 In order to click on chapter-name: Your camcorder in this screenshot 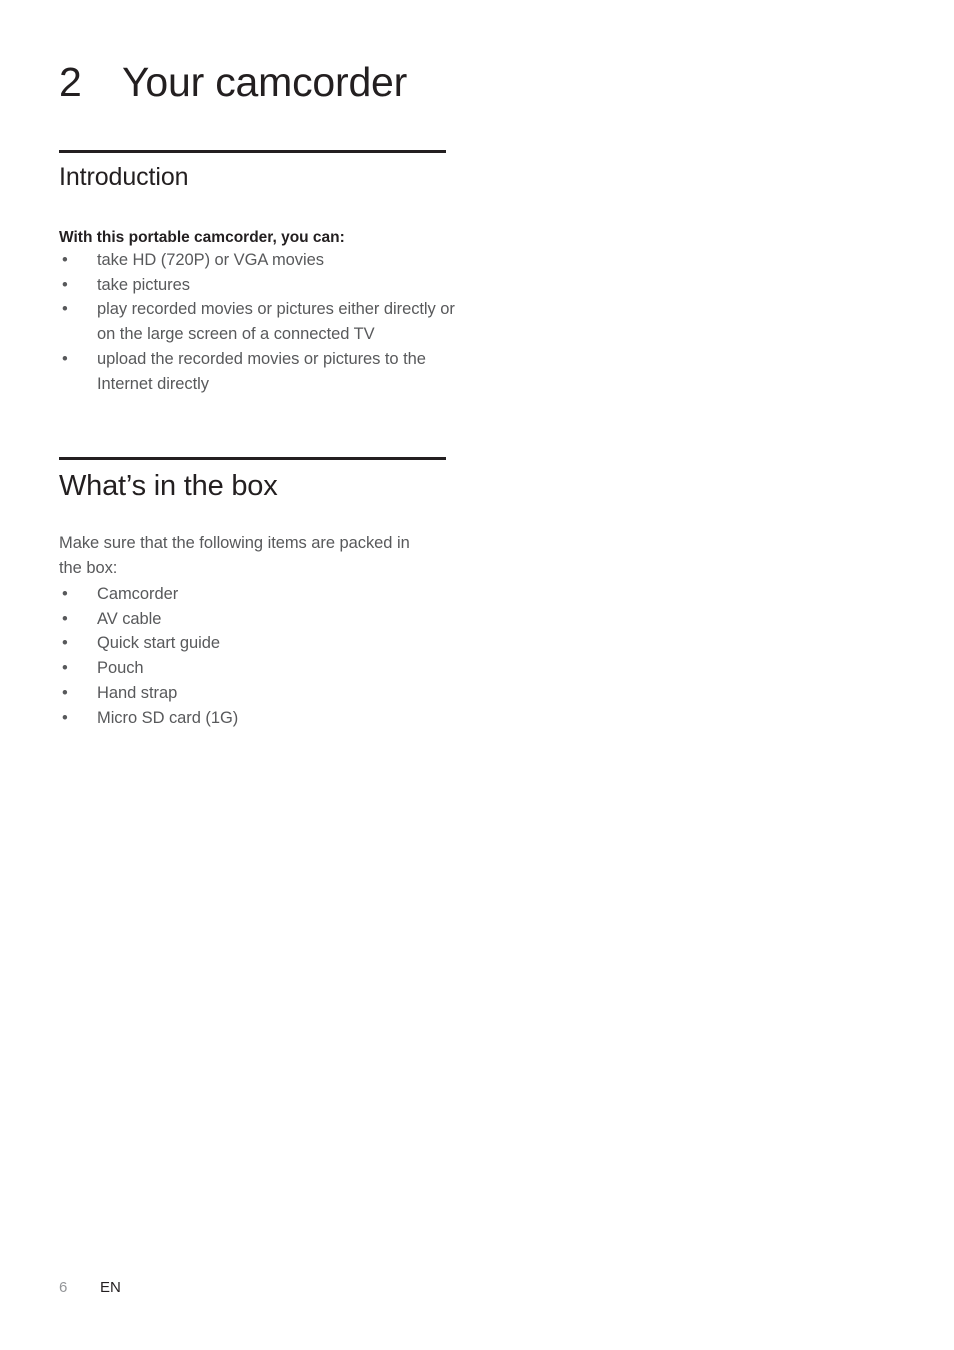, I will do `click(265, 82)`.